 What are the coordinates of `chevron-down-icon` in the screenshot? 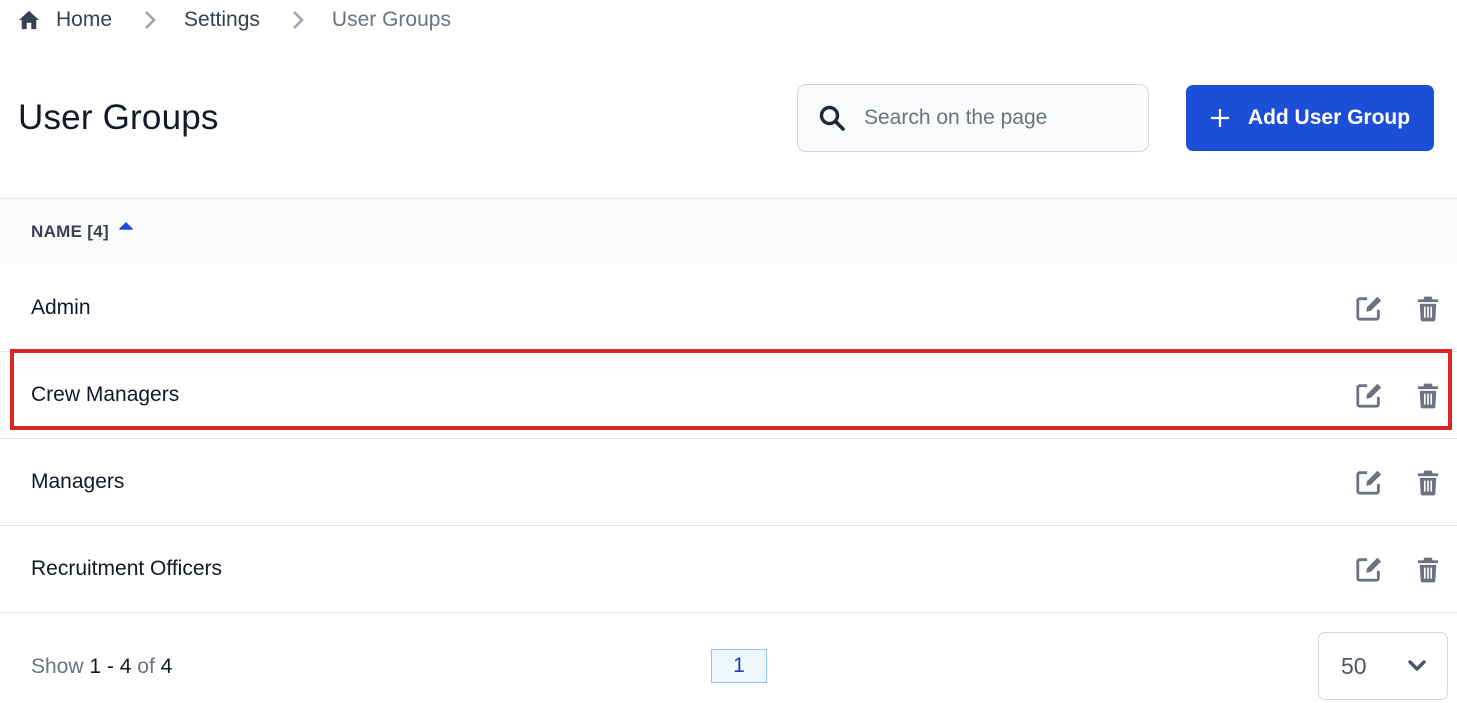 It's located at (1417, 666).